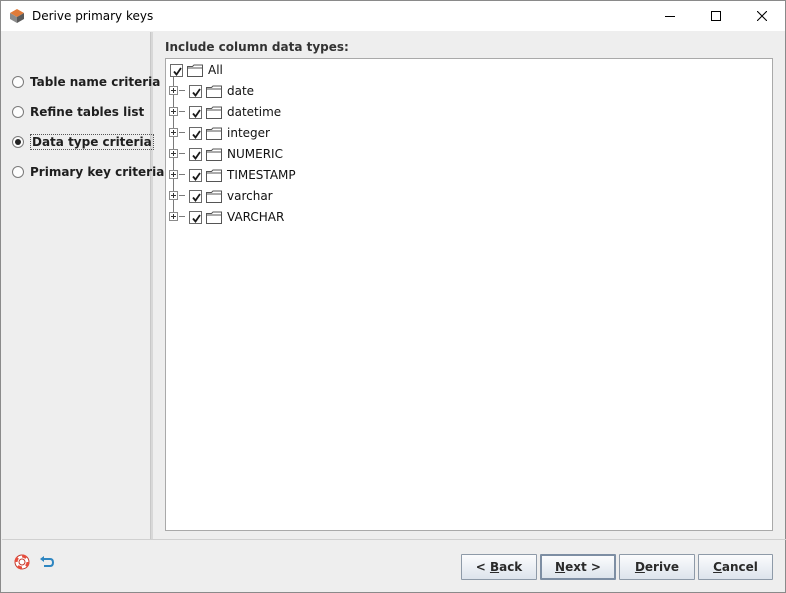 Image resolution: width=786 pixels, height=593 pixels. I want to click on close-icon, so click(762, 16).